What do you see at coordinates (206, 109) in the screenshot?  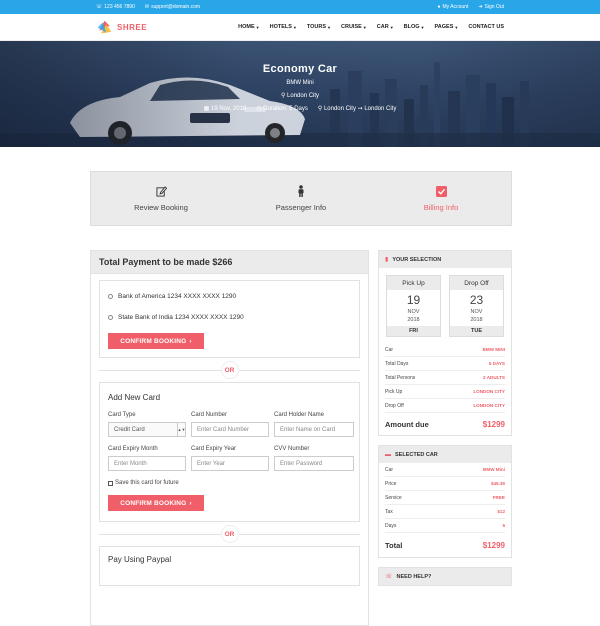 I see `calendar-icon: ▦` at bounding box center [206, 109].